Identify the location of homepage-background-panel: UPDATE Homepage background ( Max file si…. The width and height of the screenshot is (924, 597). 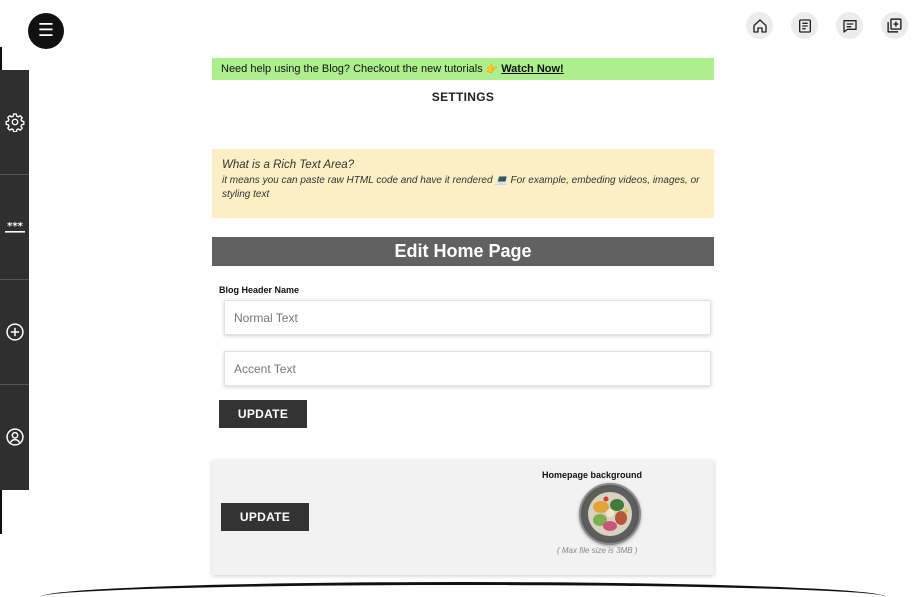
(463, 517).